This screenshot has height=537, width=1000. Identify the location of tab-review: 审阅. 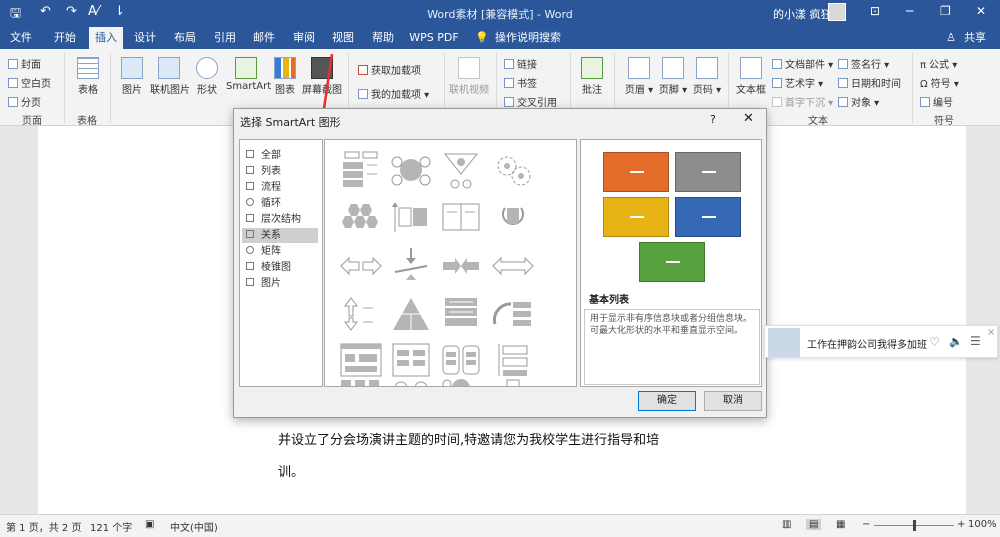
(304, 38).